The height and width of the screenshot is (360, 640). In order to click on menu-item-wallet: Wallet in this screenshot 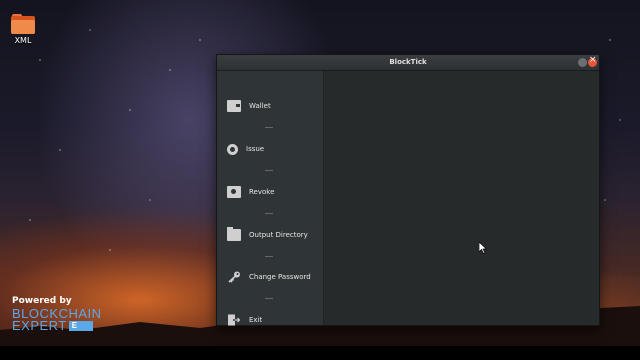, I will do `click(270, 106)`.